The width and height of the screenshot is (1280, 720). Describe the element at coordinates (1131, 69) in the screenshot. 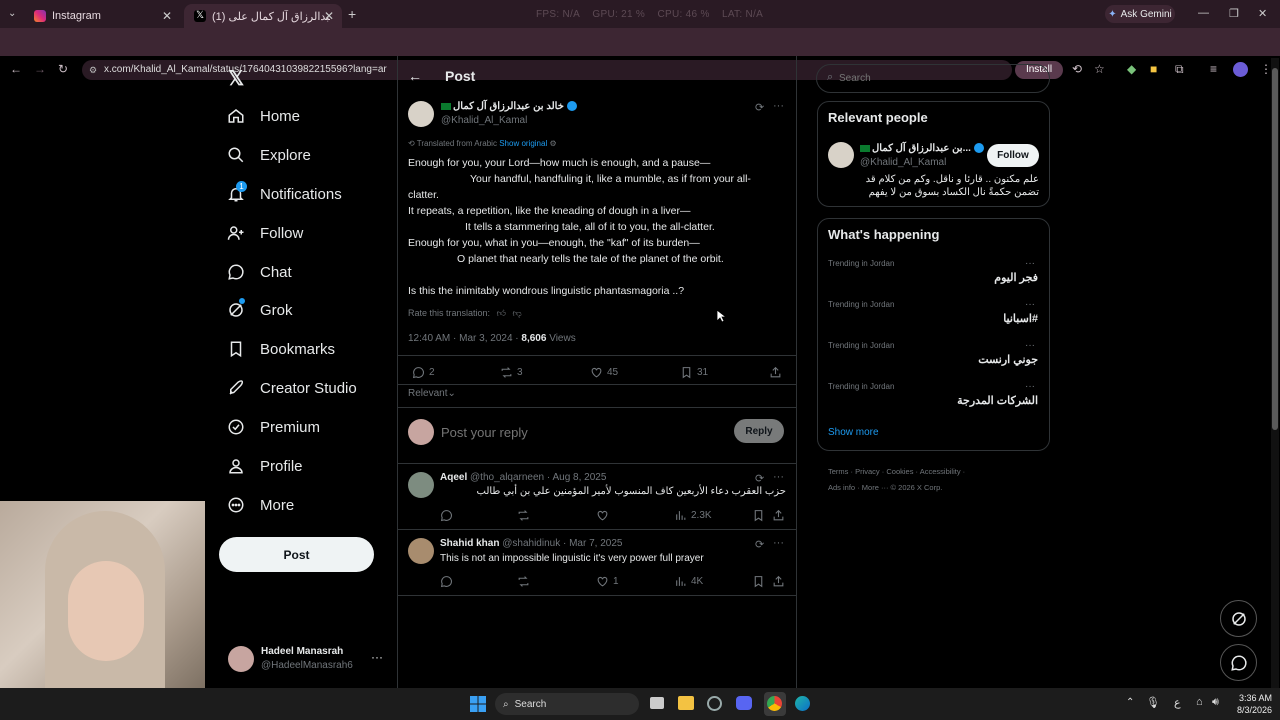

I see `extension-icon: ◆` at that location.